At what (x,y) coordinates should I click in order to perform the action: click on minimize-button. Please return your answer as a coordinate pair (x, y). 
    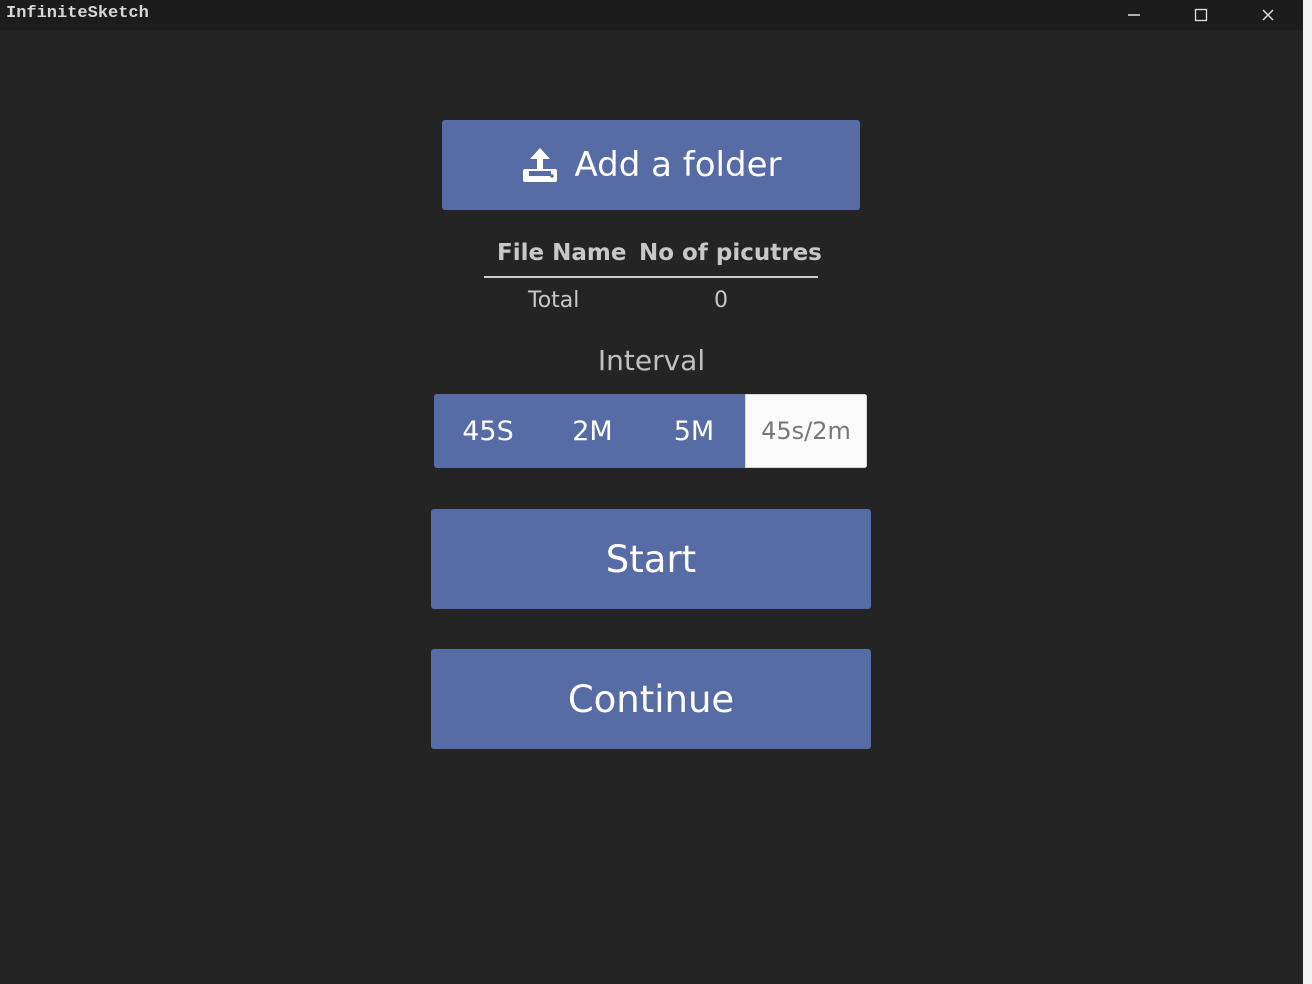
    Looking at the image, I should click on (1134, 15).